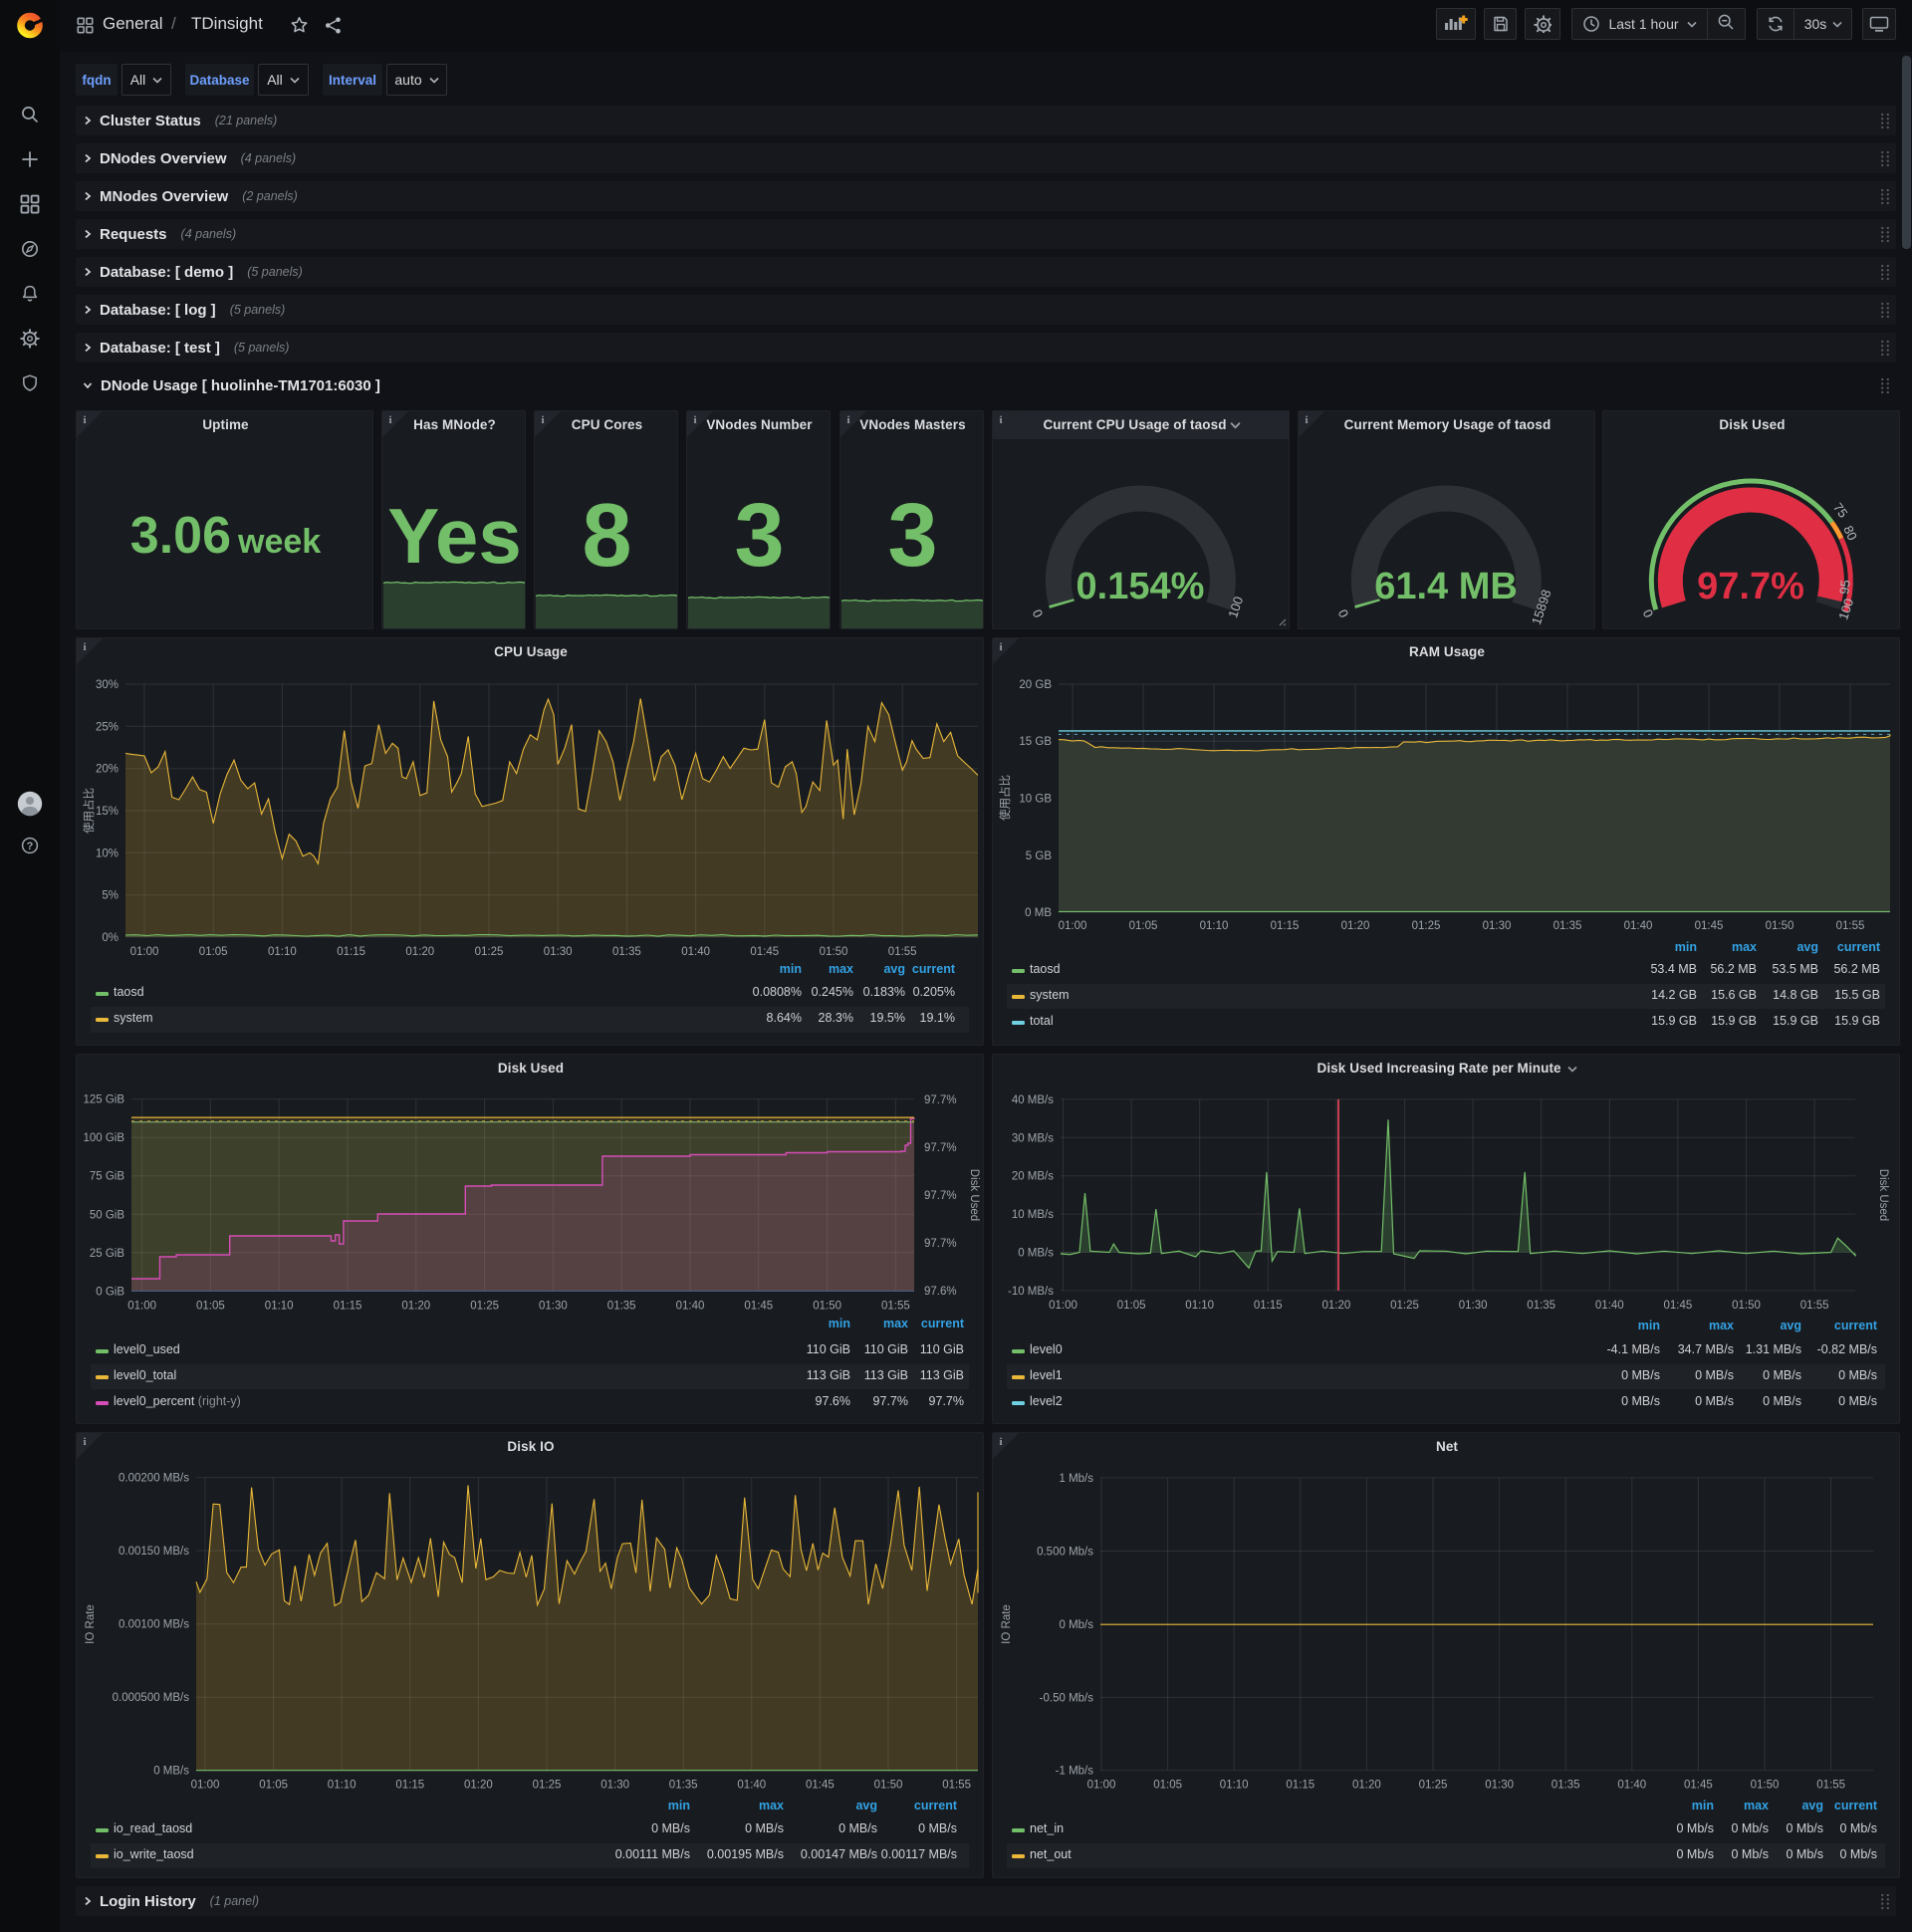 This screenshot has height=1932, width=1912. Describe the element at coordinates (1039, 856) in the screenshot. I see `svg-text: 5 GB` at that location.